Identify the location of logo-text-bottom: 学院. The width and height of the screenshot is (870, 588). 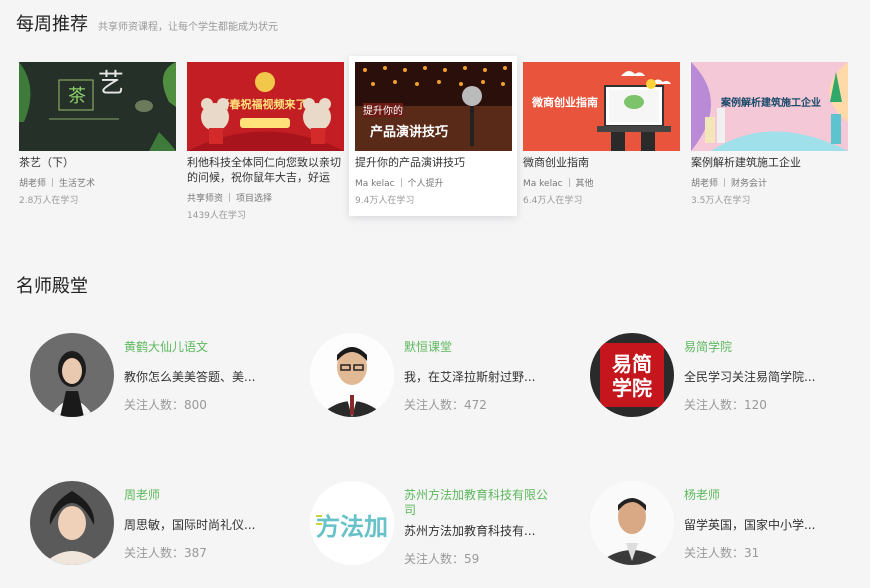
(632, 388).